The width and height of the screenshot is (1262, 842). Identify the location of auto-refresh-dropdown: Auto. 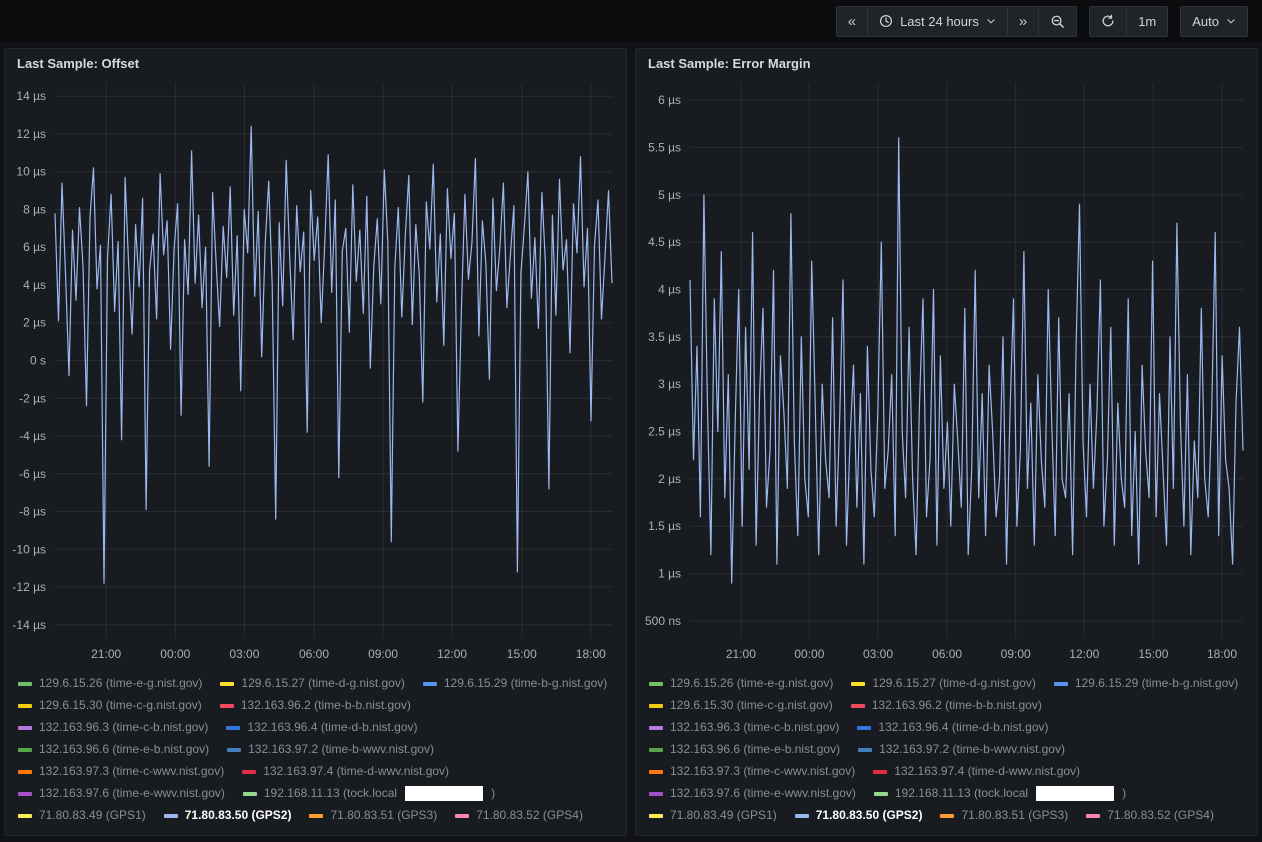
(1214, 21).